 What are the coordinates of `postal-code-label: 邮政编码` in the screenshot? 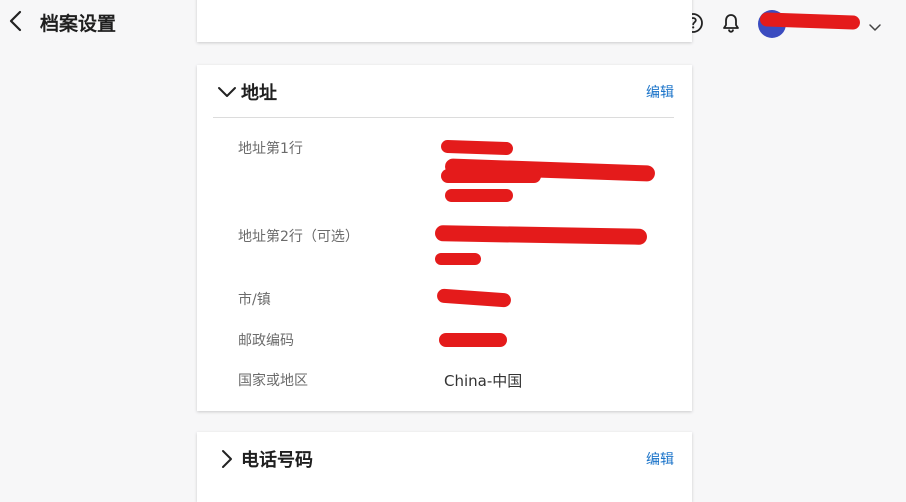 It's located at (266, 341).